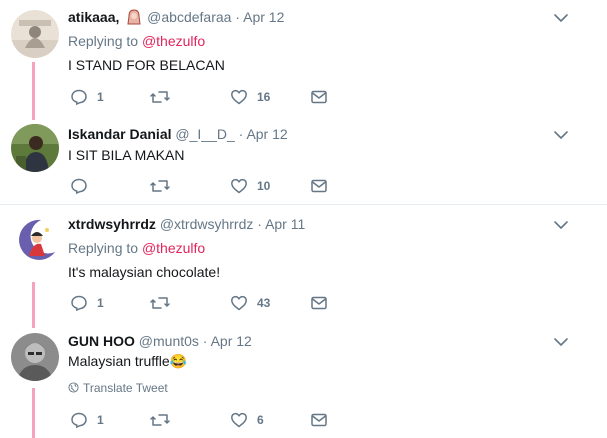 The height and width of the screenshot is (438, 607). I want to click on user-handle: @munt0s, so click(169, 341).